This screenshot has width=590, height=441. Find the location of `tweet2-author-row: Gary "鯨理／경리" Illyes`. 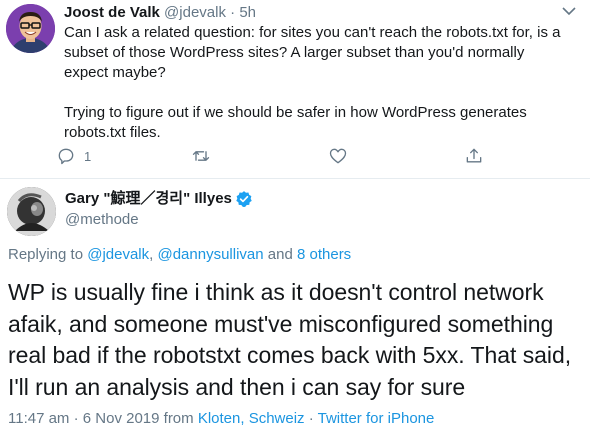

tweet2-author-row: Gary "鯨理／경리" Illyes is located at coordinates (159, 199).